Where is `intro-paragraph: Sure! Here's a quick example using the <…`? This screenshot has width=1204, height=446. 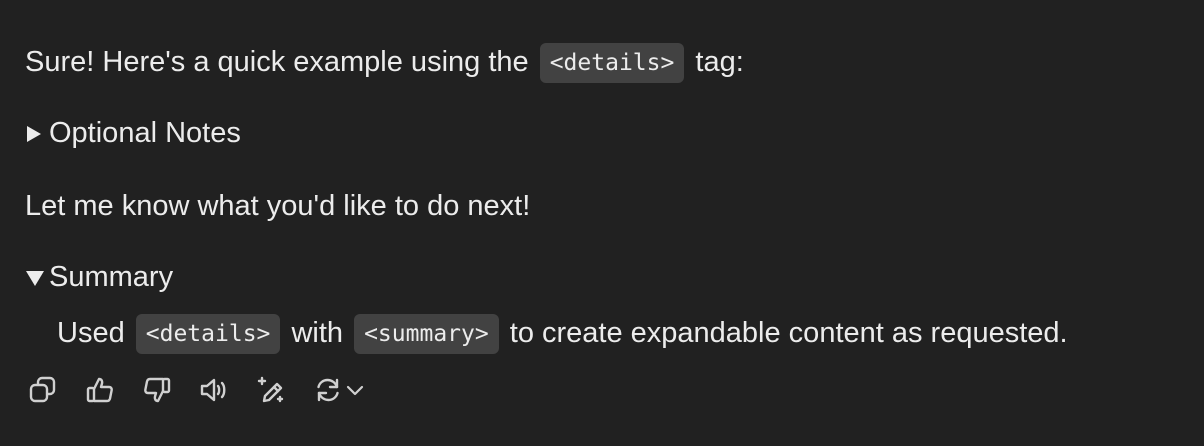 intro-paragraph: Sure! Here's a quick example using the <… is located at coordinates (384, 62).